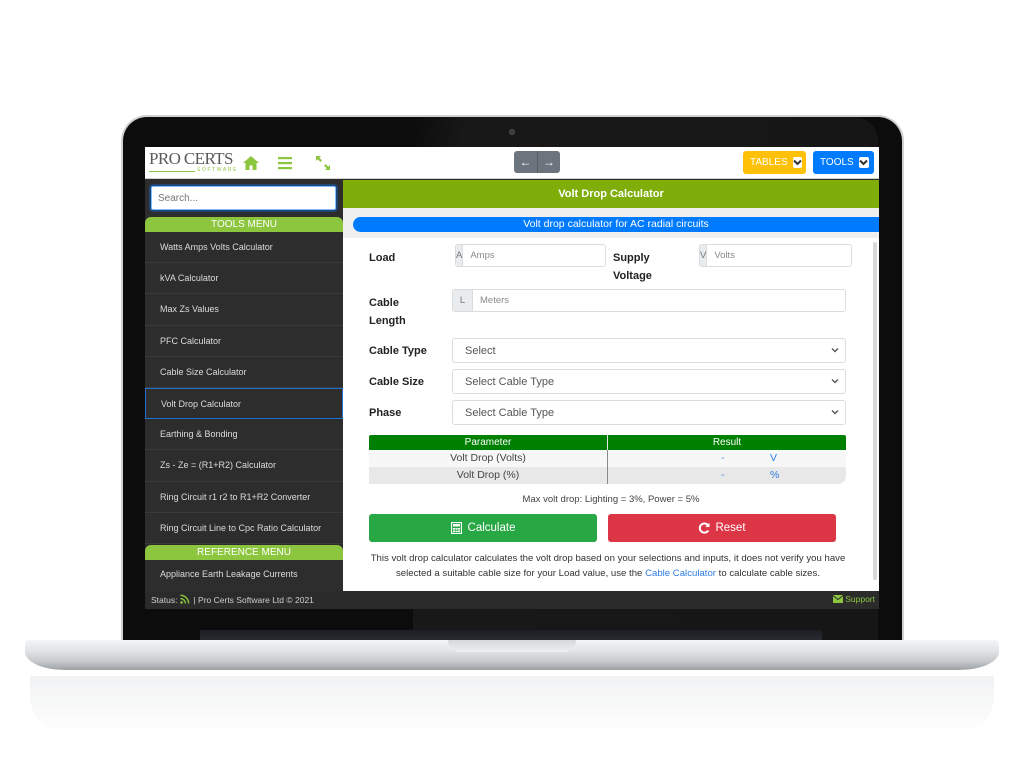  I want to click on support-label: Support, so click(860, 599).